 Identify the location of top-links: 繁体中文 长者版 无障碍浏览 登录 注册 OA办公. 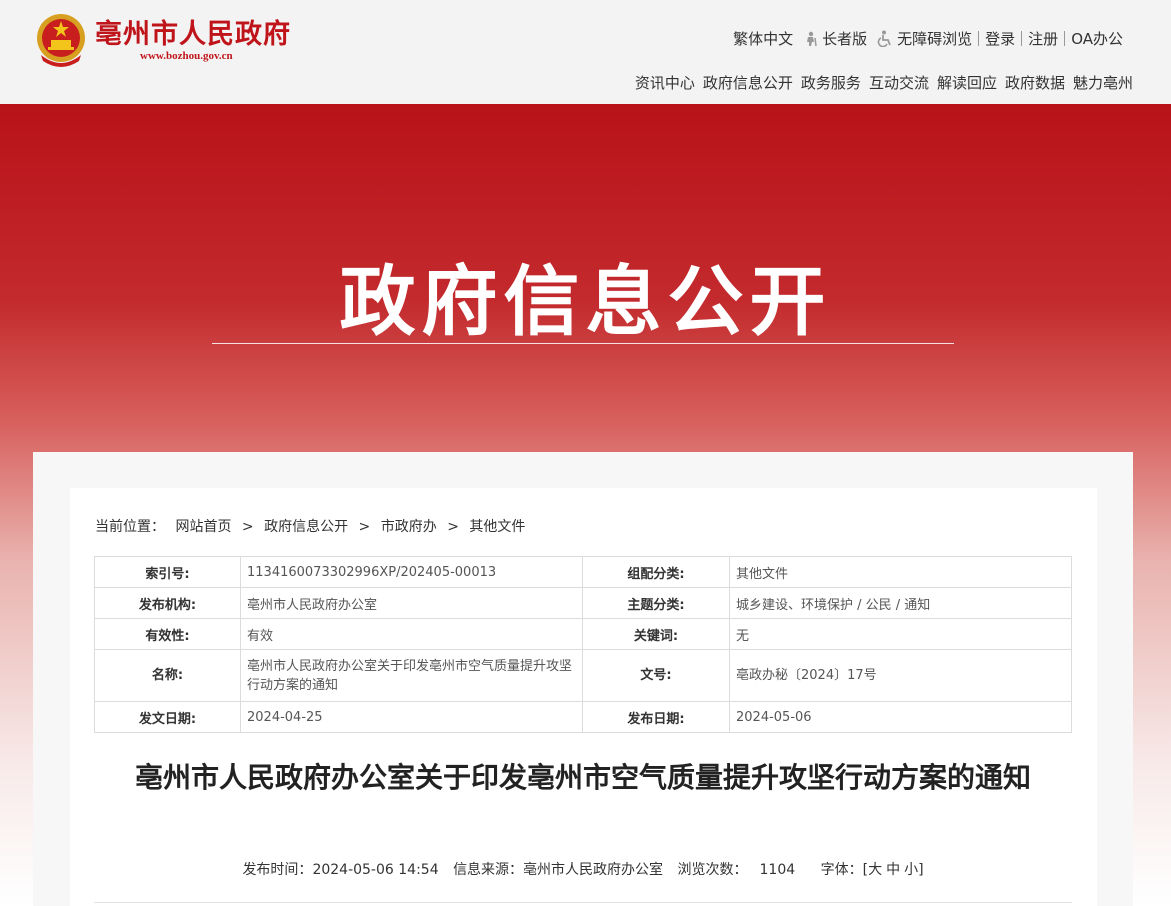
(928, 38).